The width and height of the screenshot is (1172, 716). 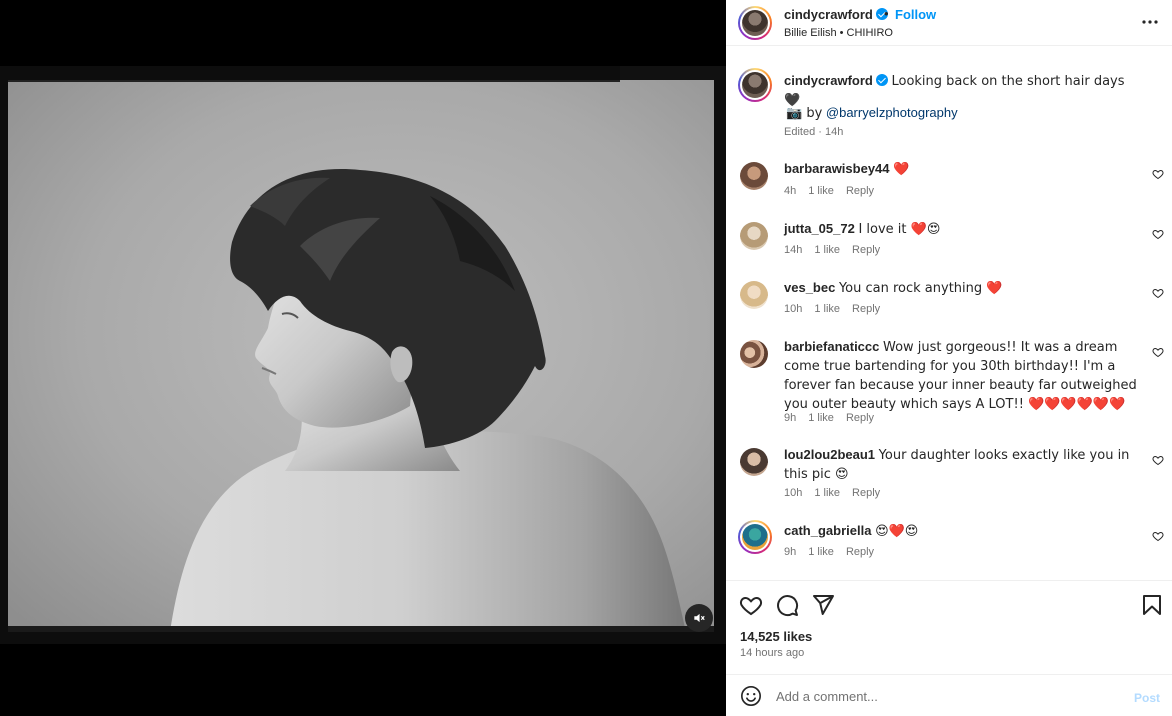 I want to click on photographer-mention-link: @barryelzphotography, so click(x=892, y=112).